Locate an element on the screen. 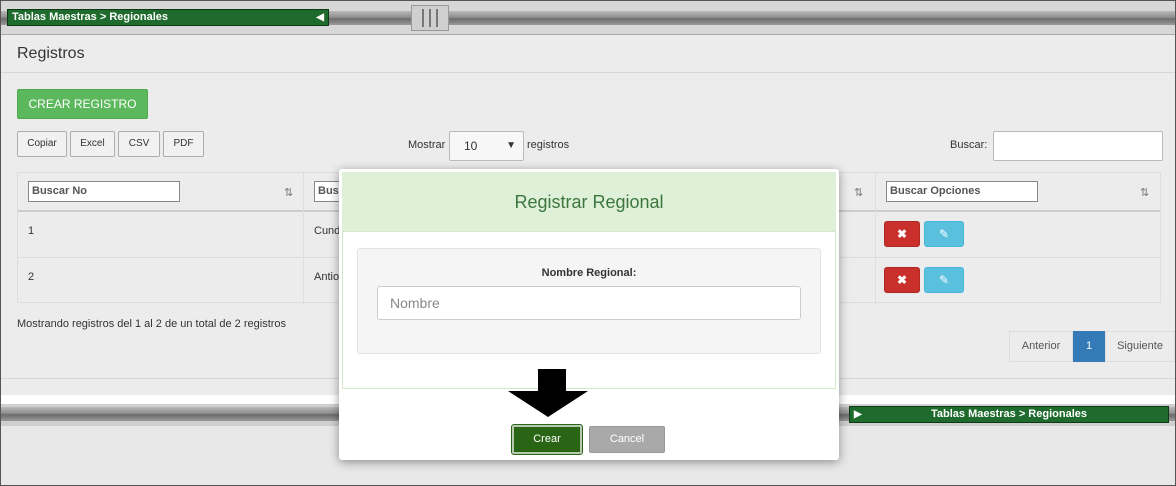 This screenshot has width=1176, height=486. regional-name-input is located at coordinates (589, 303).